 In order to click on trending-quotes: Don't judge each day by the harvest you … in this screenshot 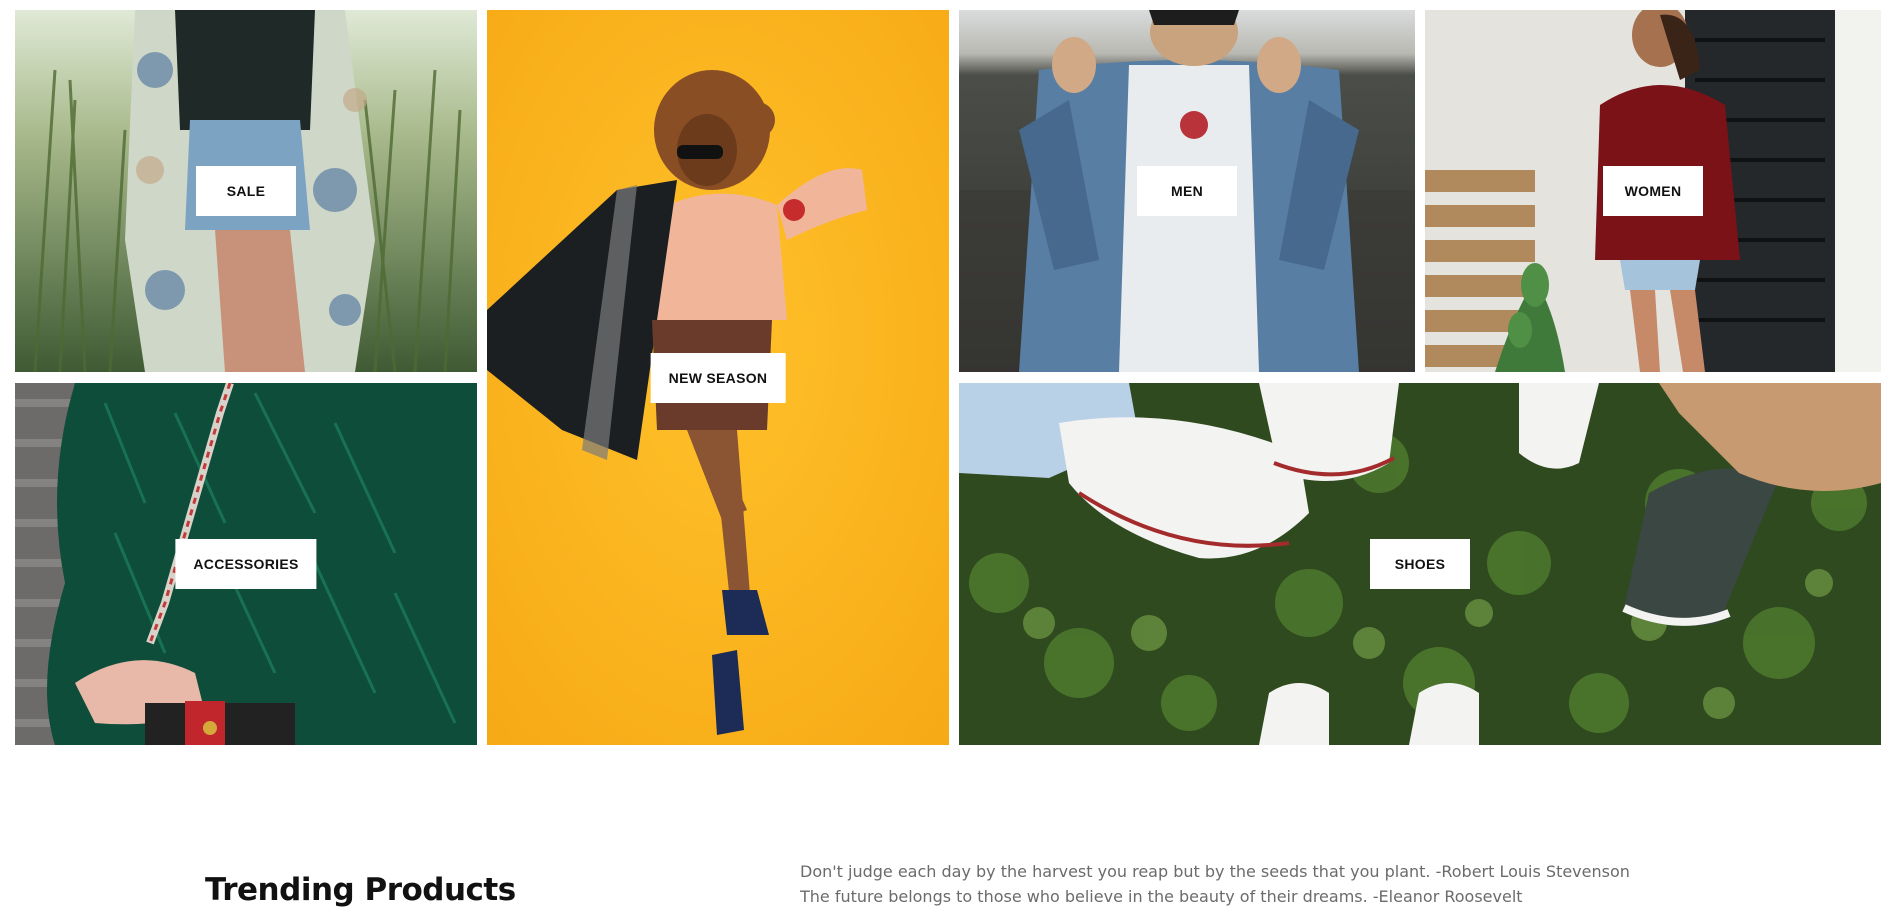, I will do `click(1215, 884)`.